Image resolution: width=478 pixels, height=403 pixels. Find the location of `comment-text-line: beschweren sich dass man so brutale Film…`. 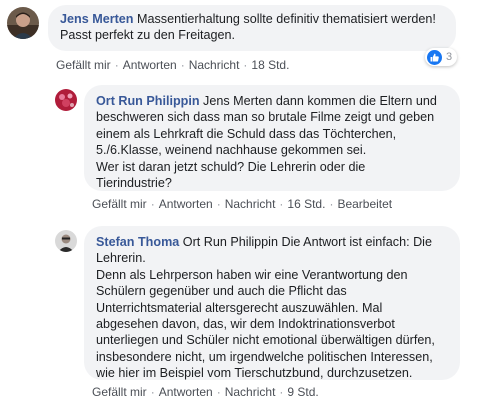

comment-text-line: beschweren sich dass man so brutale Film… is located at coordinates (265, 117).